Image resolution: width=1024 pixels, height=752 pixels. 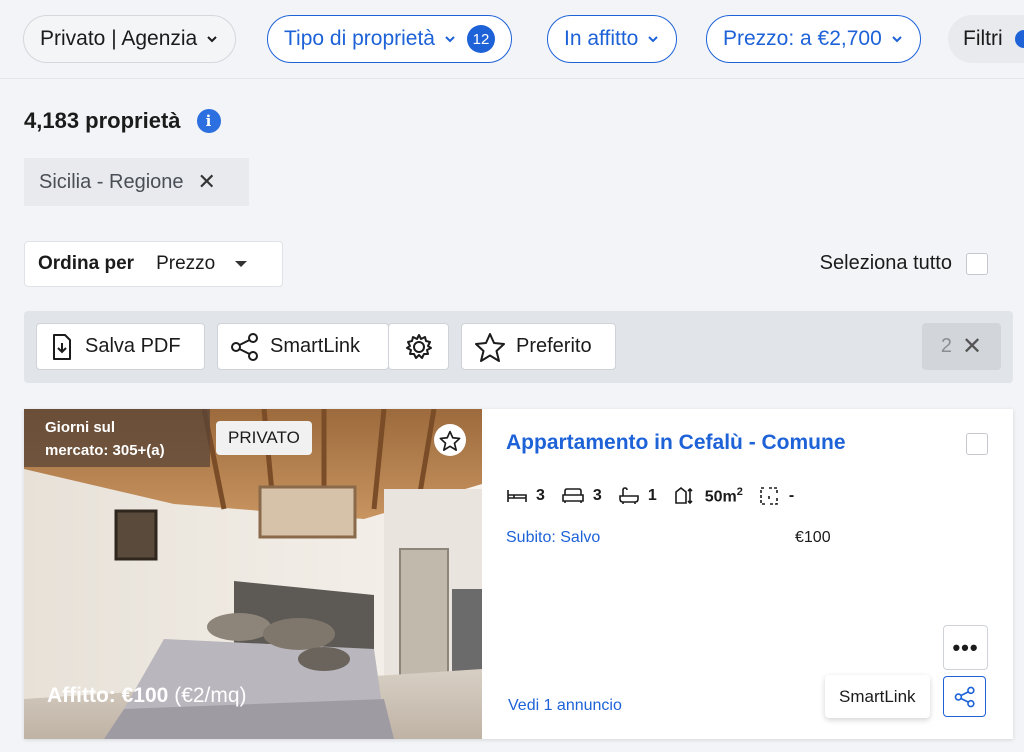 I want to click on area-number: 50m, so click(x=720, y=497).